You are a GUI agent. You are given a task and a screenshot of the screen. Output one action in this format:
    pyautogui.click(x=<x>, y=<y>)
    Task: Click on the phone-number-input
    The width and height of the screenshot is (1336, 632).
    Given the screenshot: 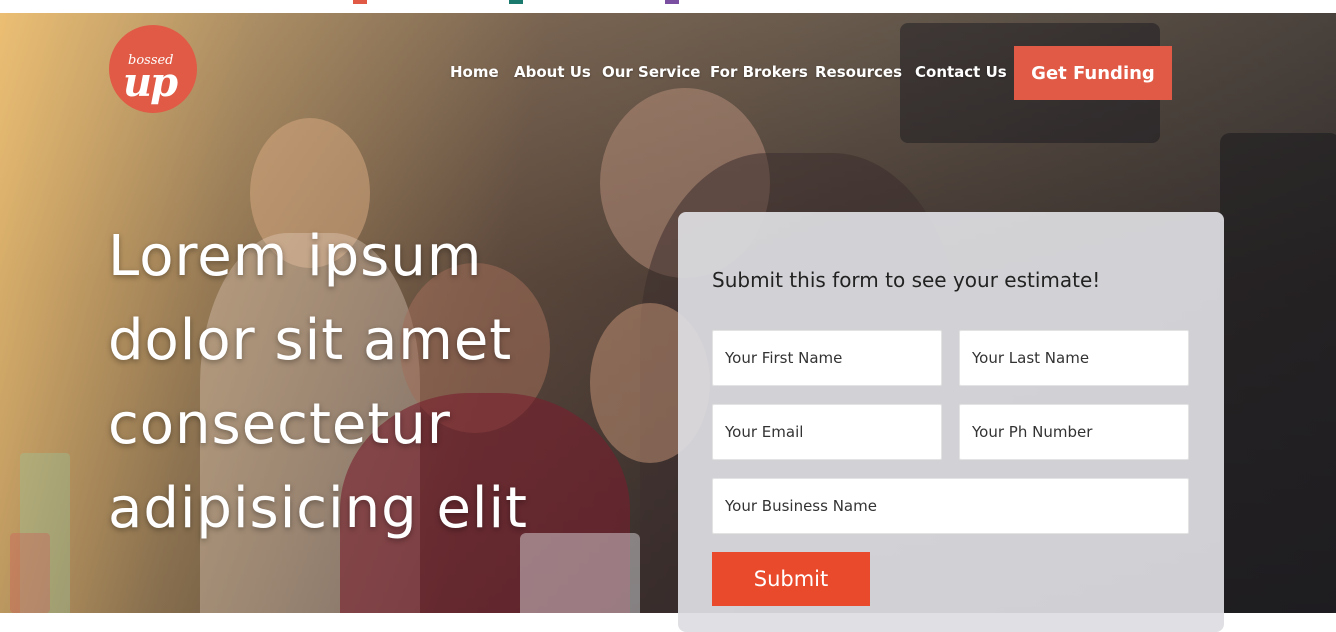 What is the action you would take?
    pyautogui.click(x=1074, y=432)
    